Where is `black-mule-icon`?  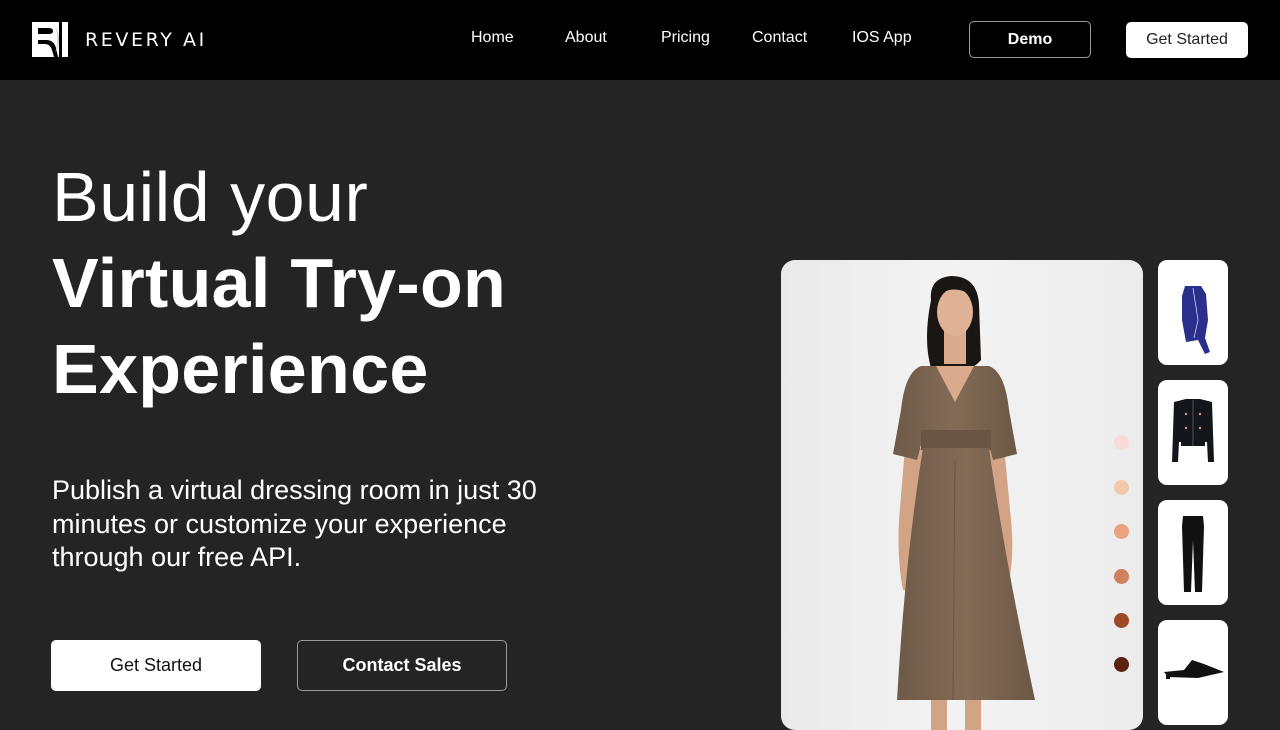 black-mule-icon is located at coordinates (1194, 669).